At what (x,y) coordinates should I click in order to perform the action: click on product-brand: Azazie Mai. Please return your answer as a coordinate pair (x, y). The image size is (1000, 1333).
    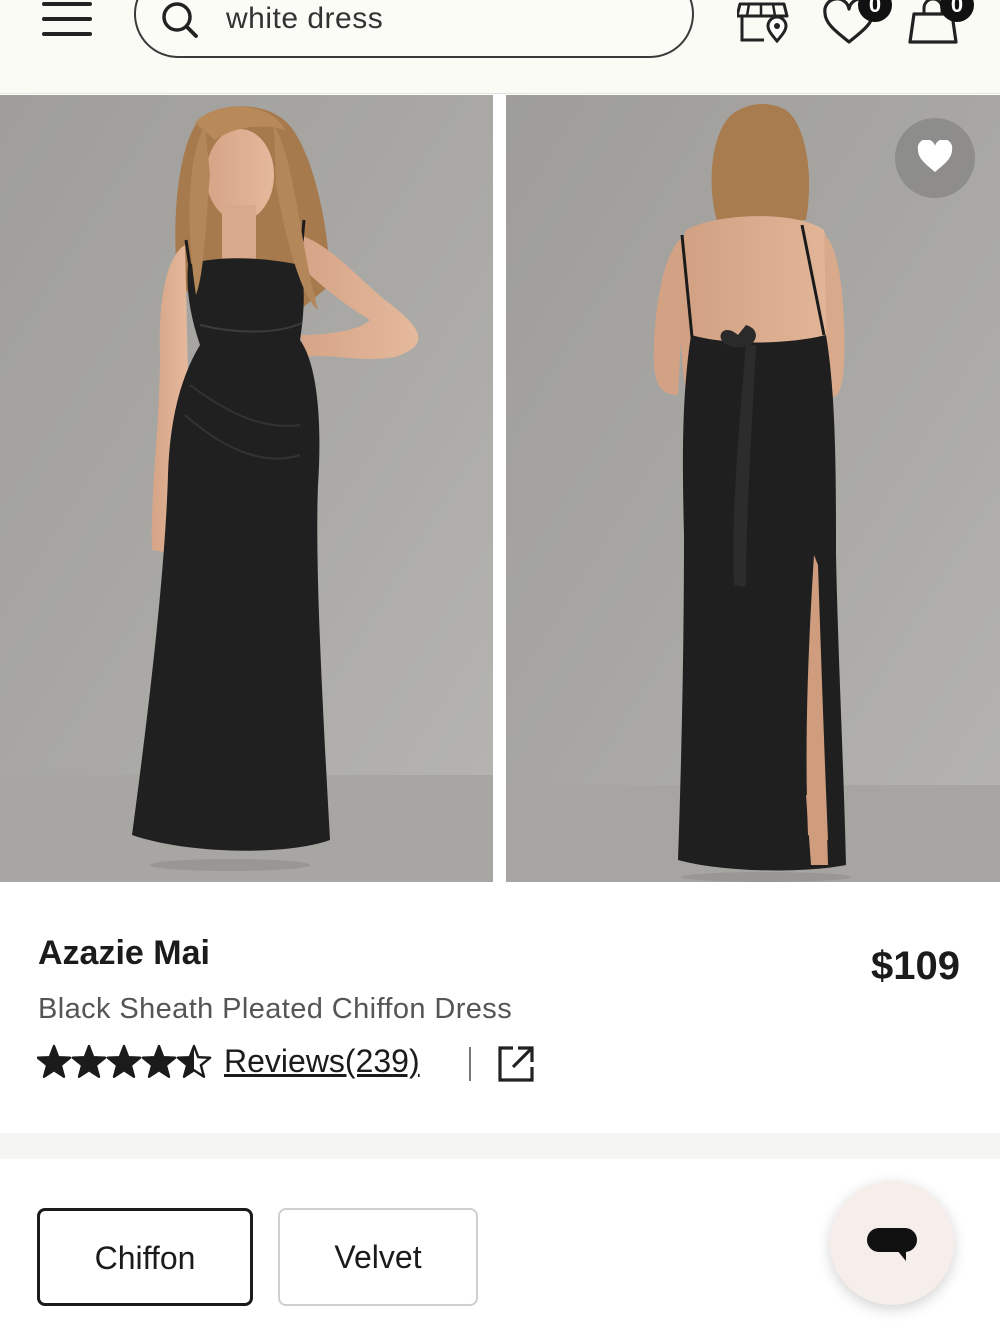
    Looking at the image, I should click on (124, 953).